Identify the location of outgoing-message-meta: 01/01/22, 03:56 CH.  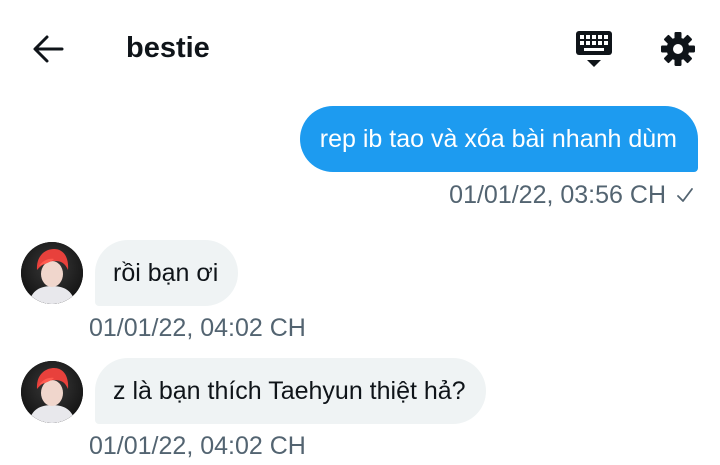
(571, 195).